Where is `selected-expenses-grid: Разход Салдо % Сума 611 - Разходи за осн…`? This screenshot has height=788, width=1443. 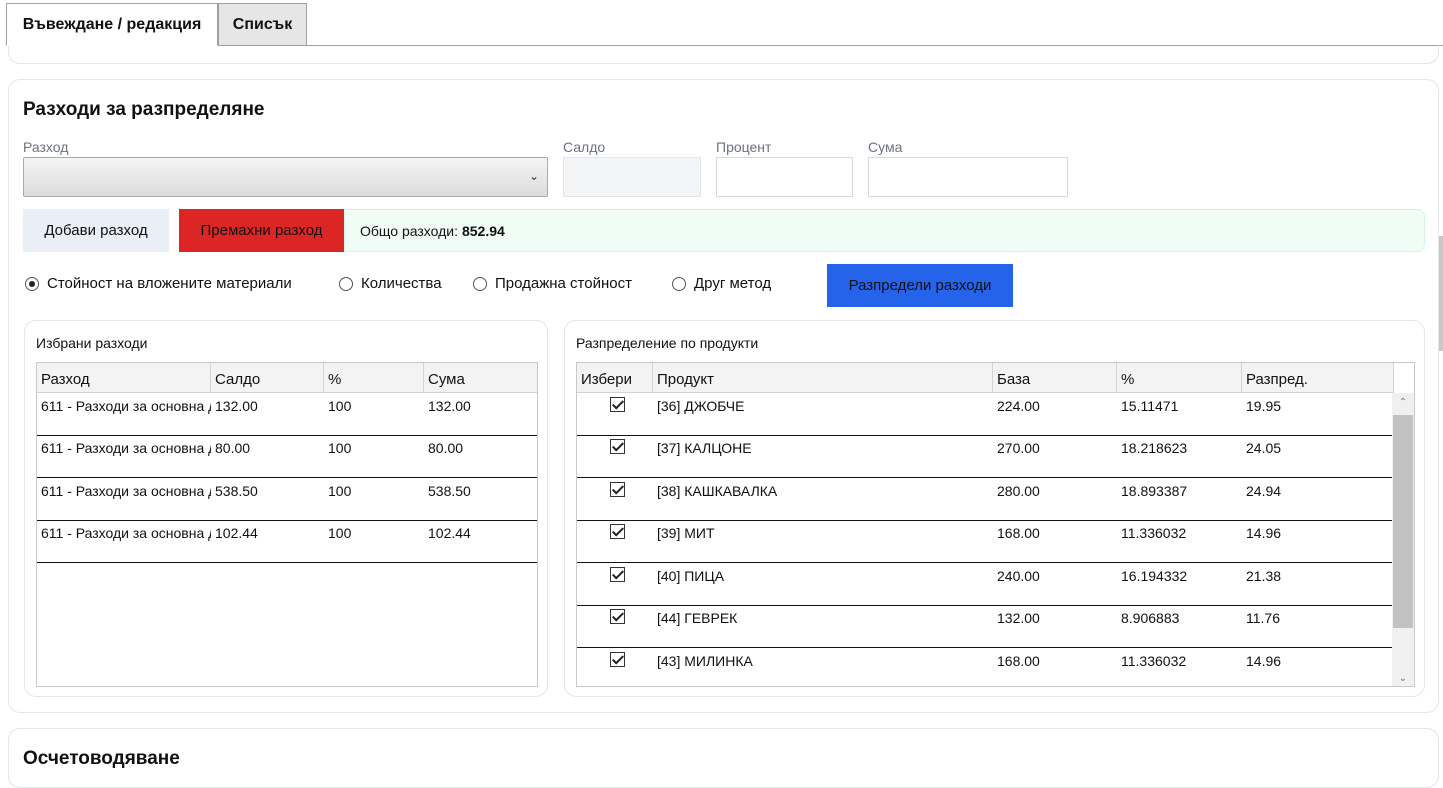 selected-expenses-grid: Разход Салдо % Сума 611 - Разходи за осн… is located at coordinates (287, 524).